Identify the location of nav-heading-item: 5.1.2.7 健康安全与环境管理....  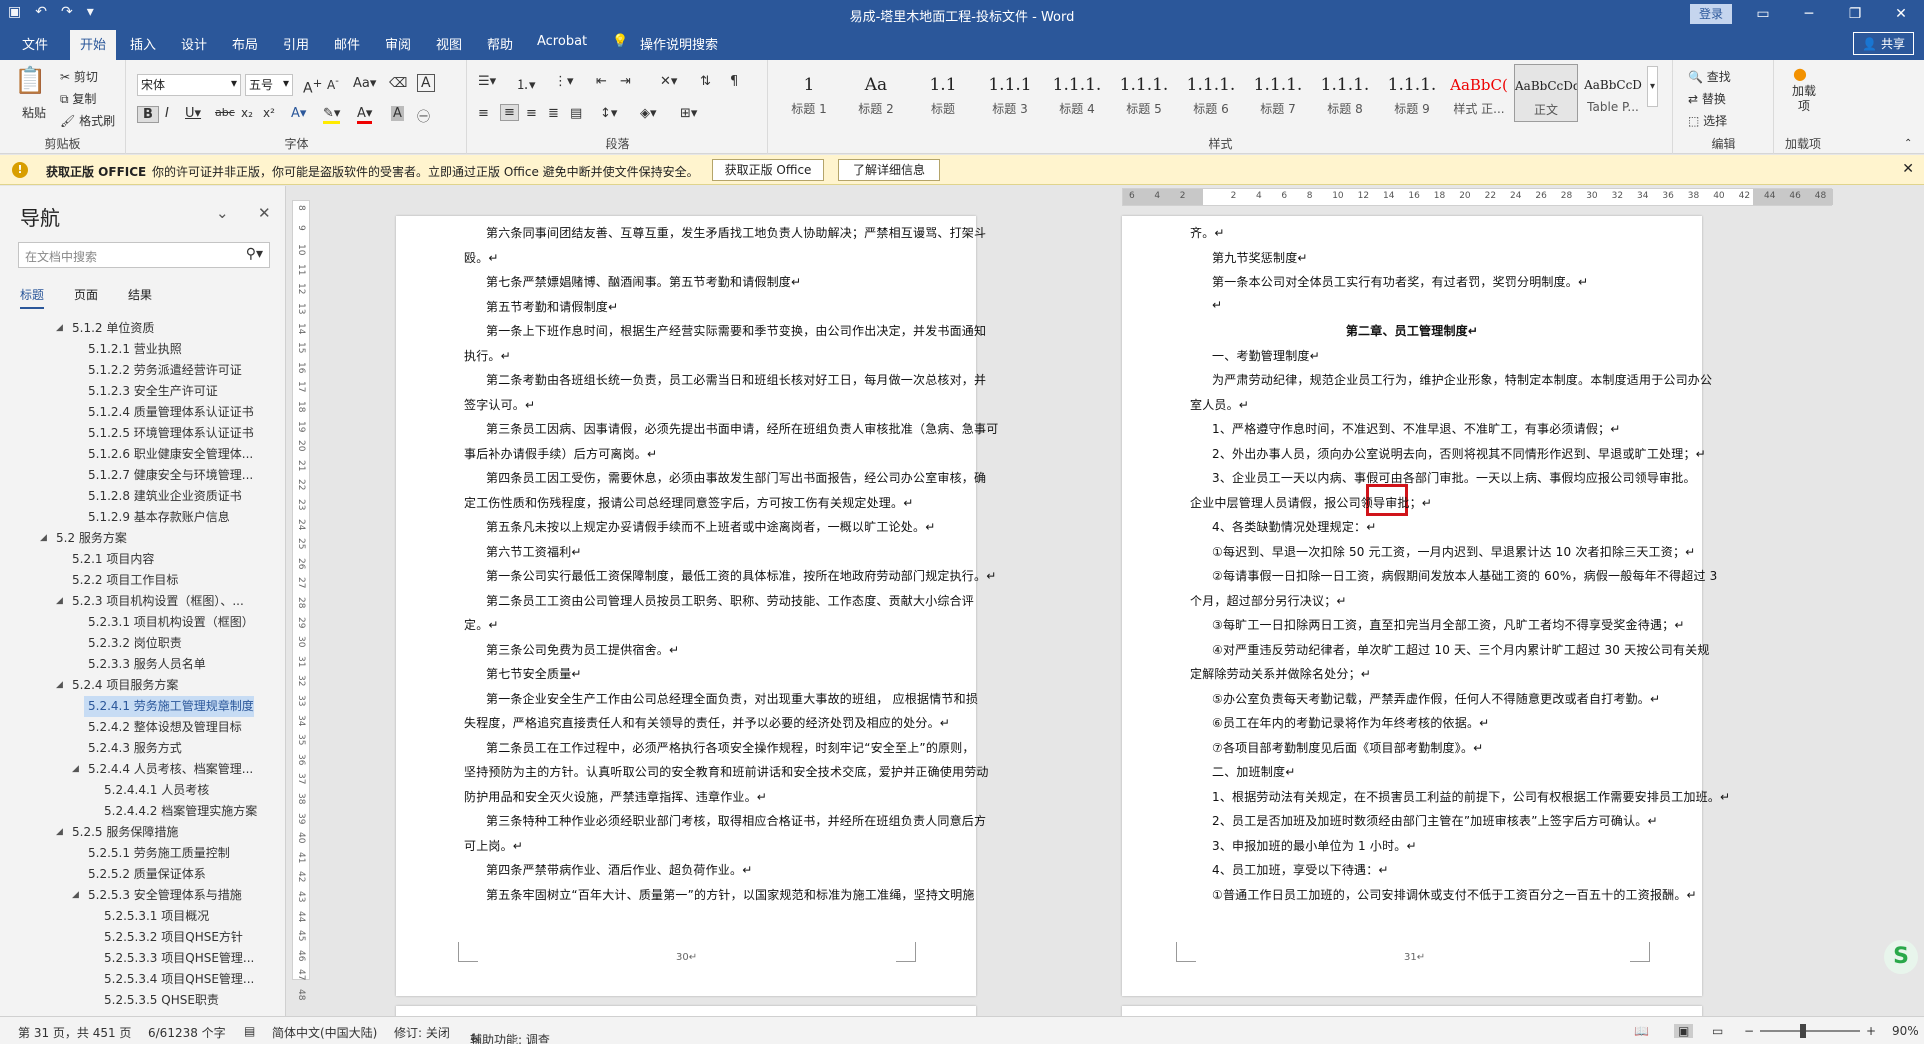
(135, 475).